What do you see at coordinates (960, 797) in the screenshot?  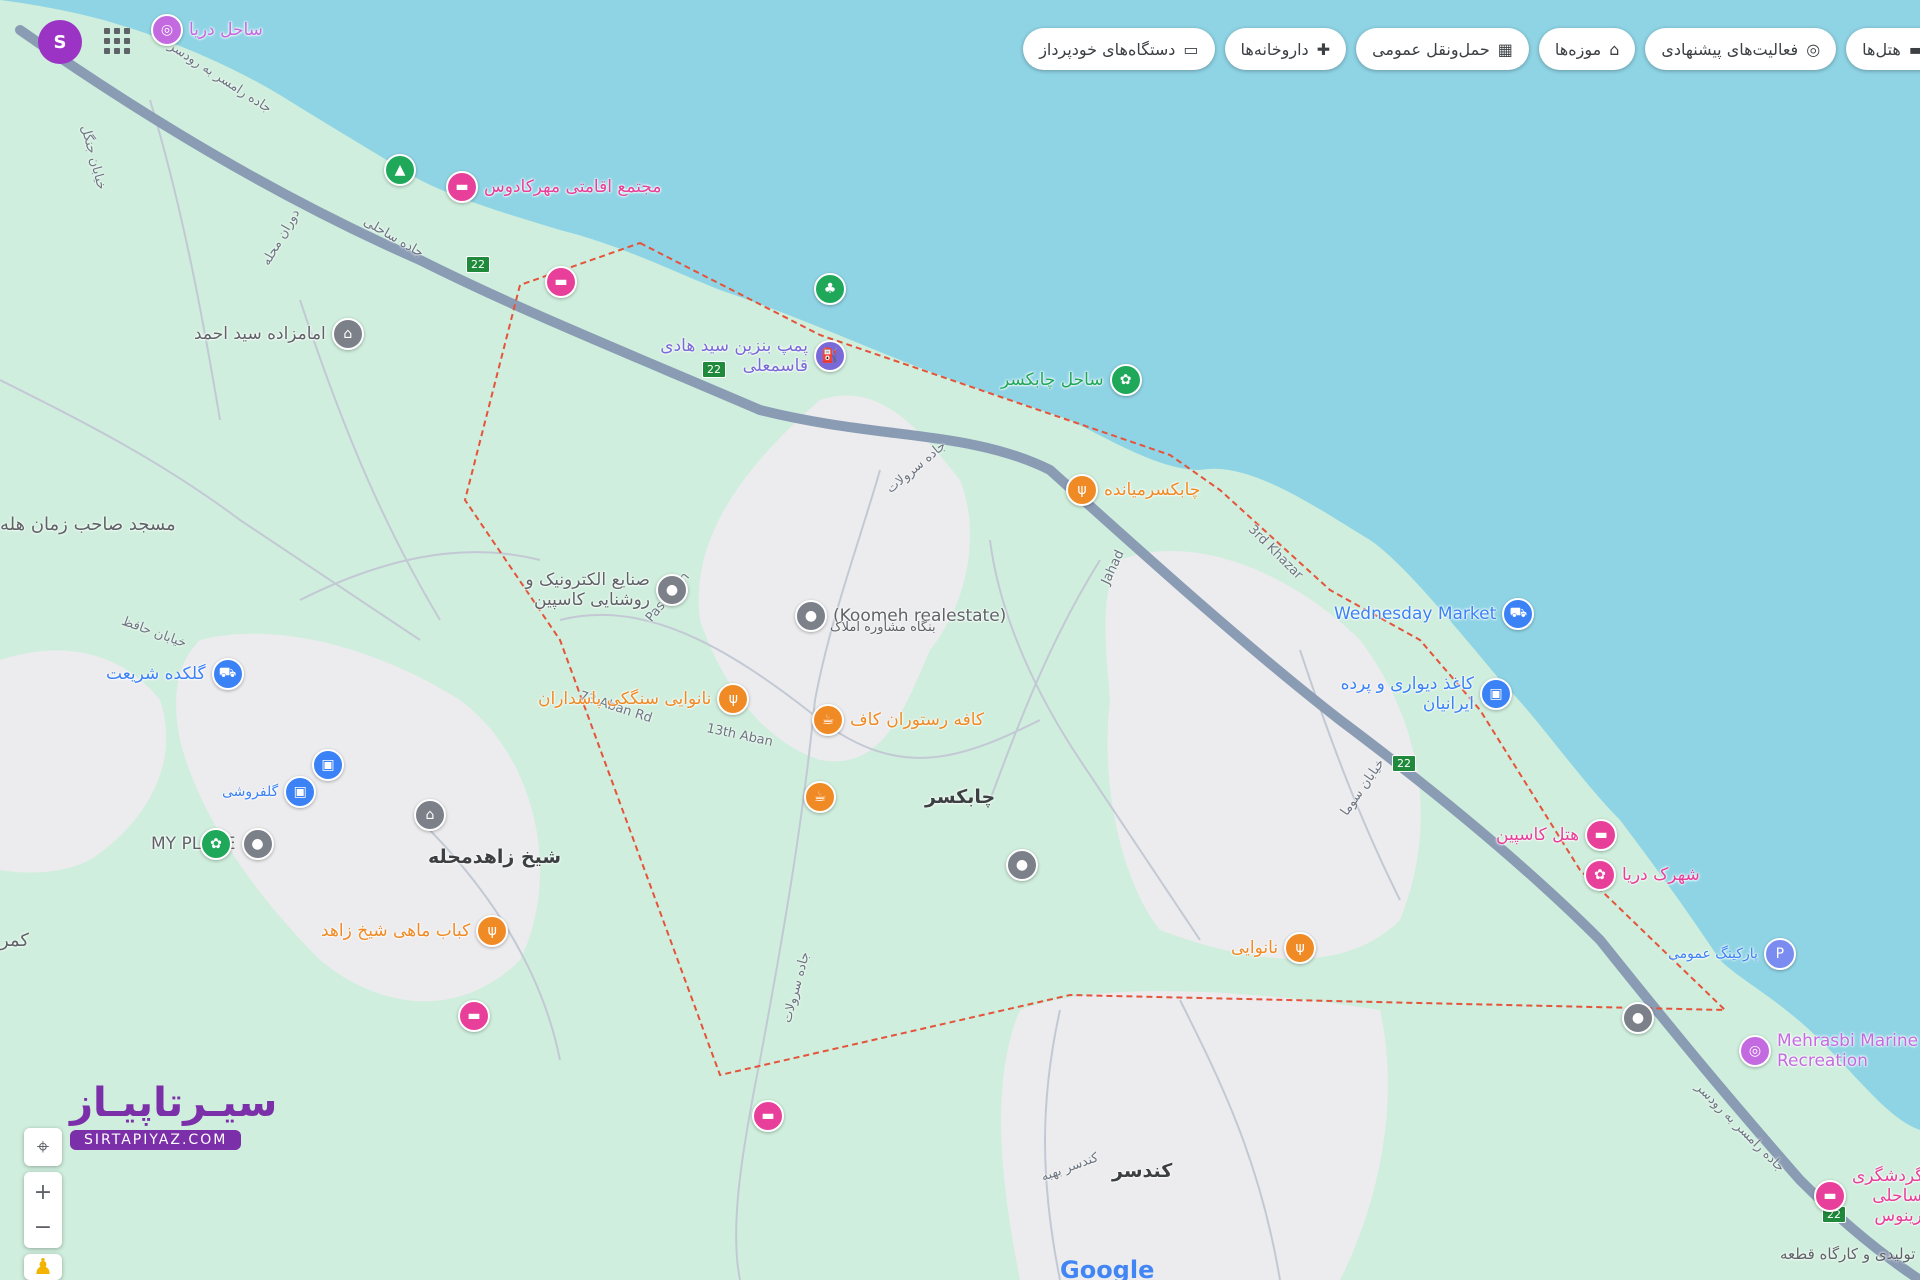 I see `place-label: چابکسر` at bounding box center [960, 797].